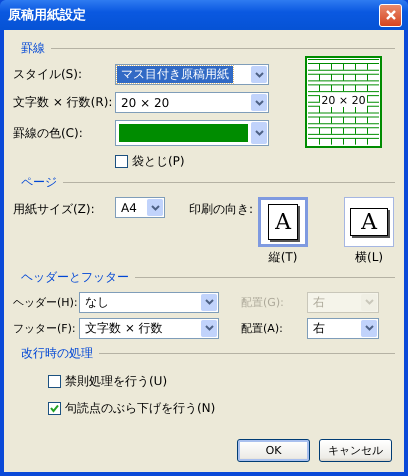 This screenshot has width=408, height=476. I want to click on dialog-button: キャンセル, so click(355, 450).